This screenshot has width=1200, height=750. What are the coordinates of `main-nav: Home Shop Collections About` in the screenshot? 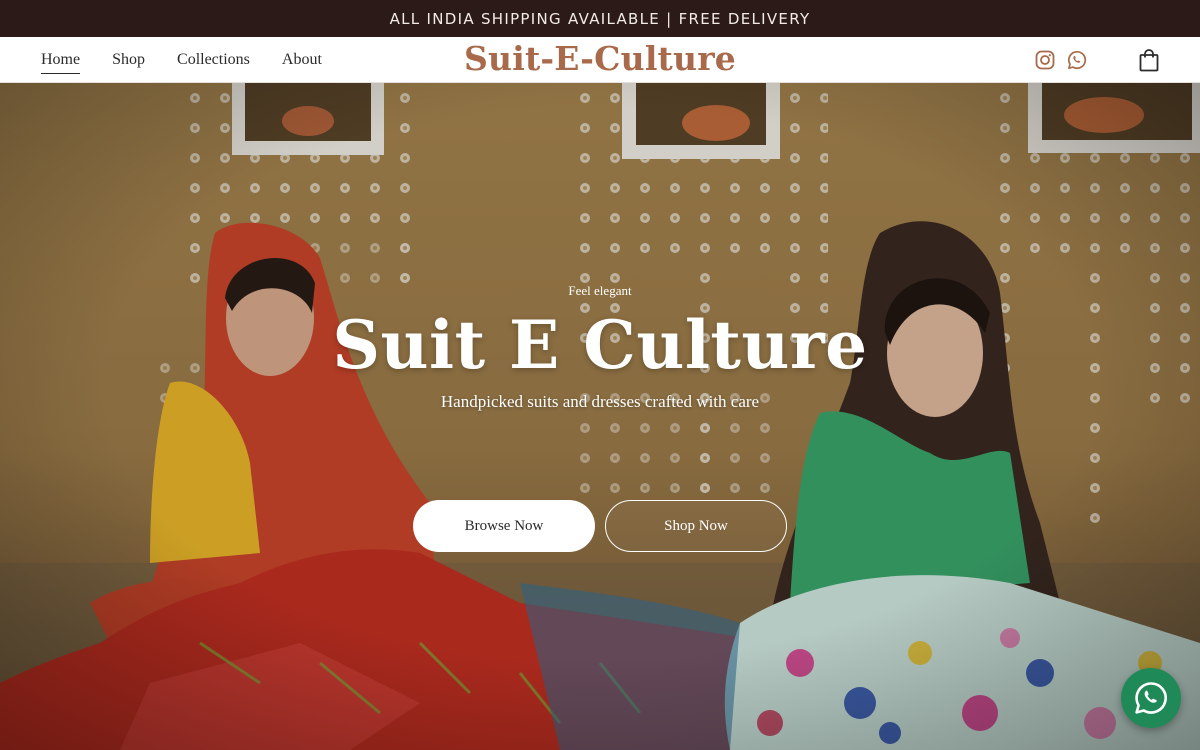 It's located at (181, 60).